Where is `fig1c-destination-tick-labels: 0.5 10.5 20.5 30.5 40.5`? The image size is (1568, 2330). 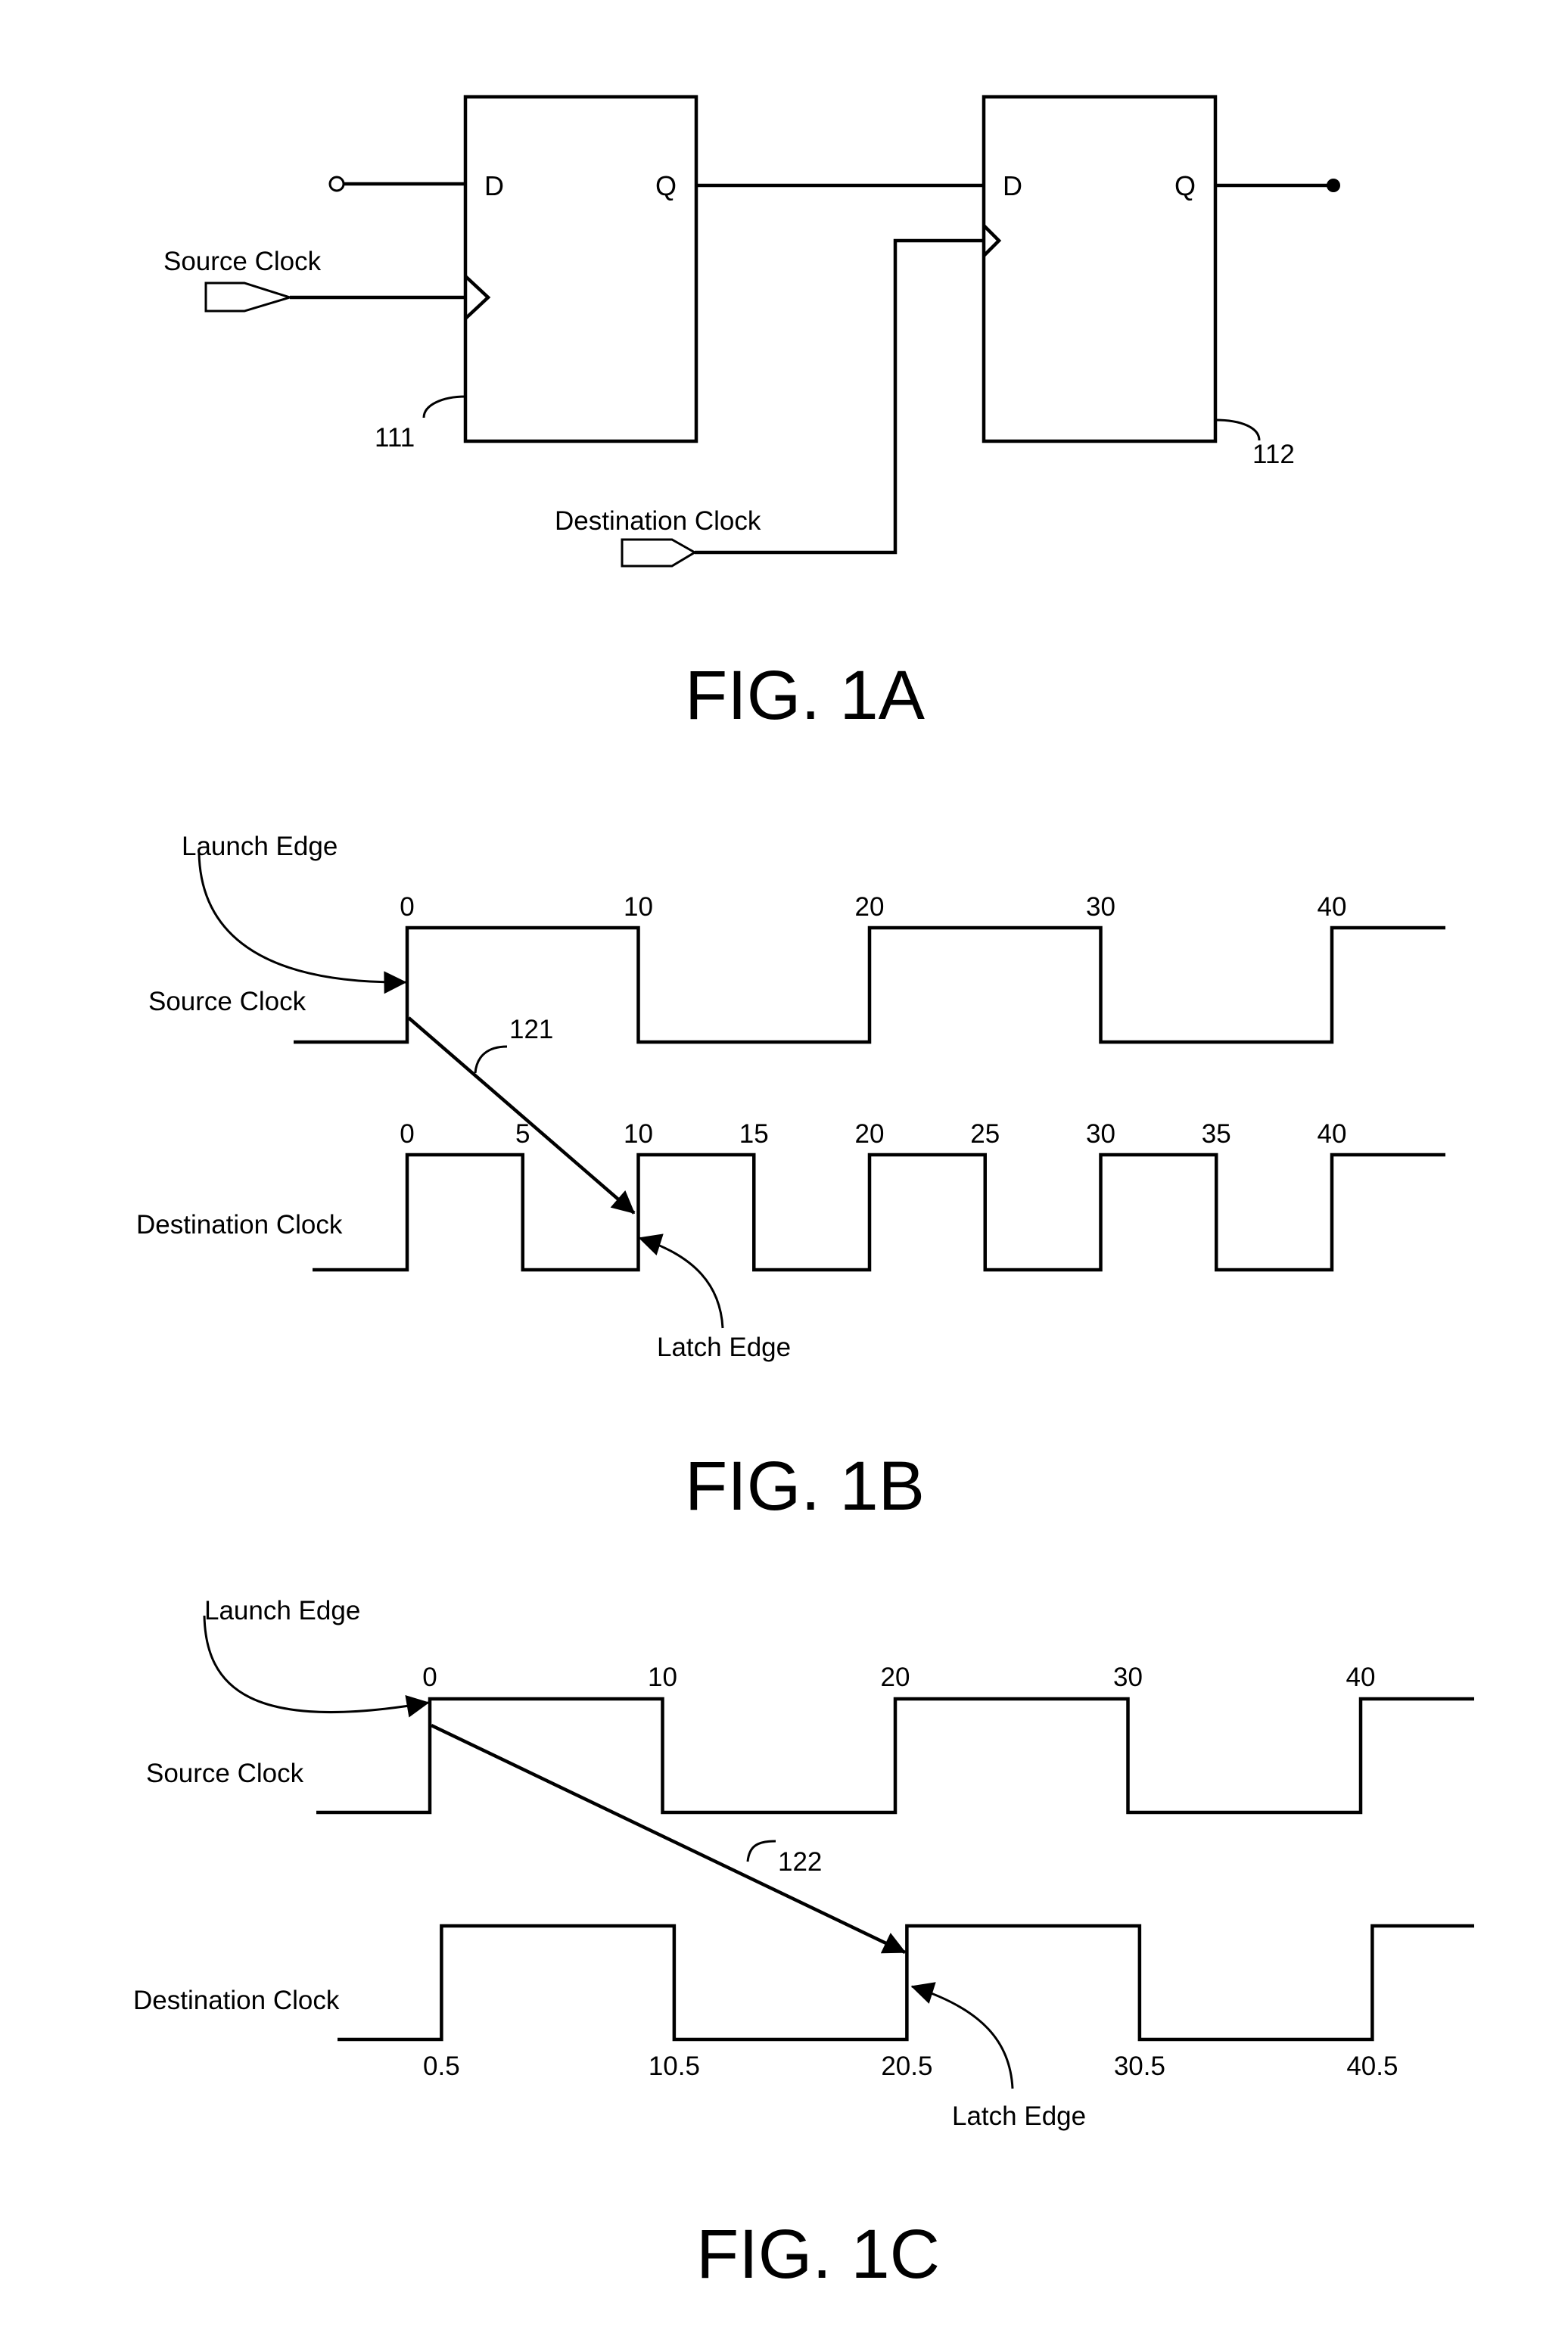 fig1c-destination-tick-labels: 0.5 10.5 20.5 30.5 40.5 is located at coordinates (910, 2066).